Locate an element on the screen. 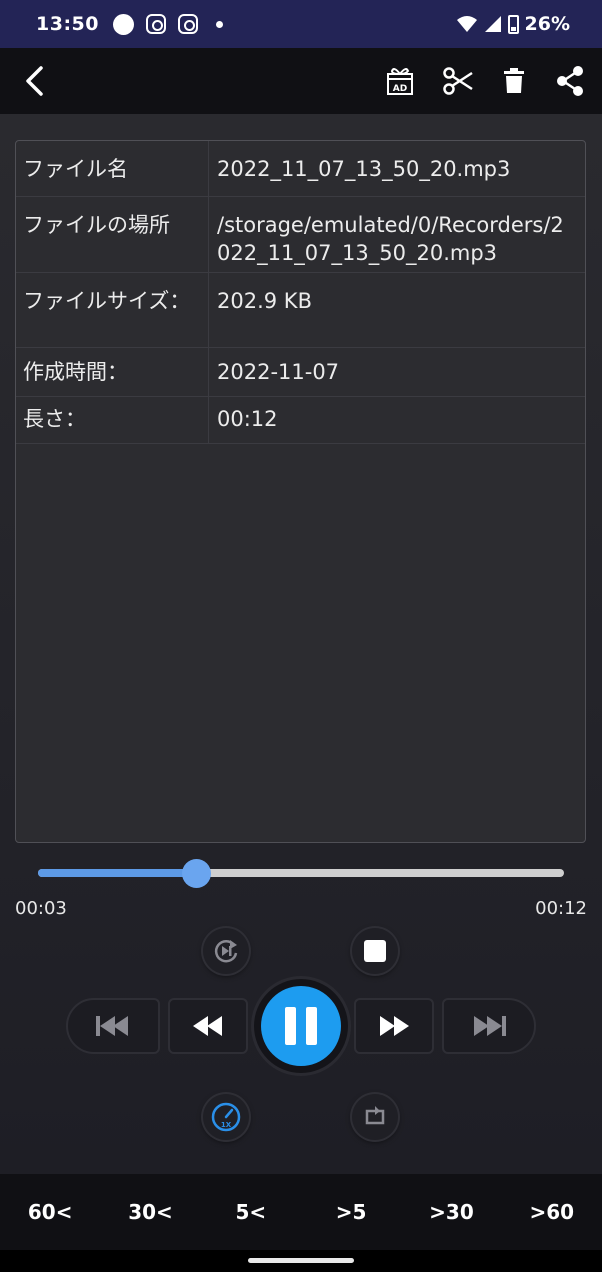 The width and height of the screenshot is (602, 1272). file-size-label: ファイルサイズ： is located at coordinates (107, 301).